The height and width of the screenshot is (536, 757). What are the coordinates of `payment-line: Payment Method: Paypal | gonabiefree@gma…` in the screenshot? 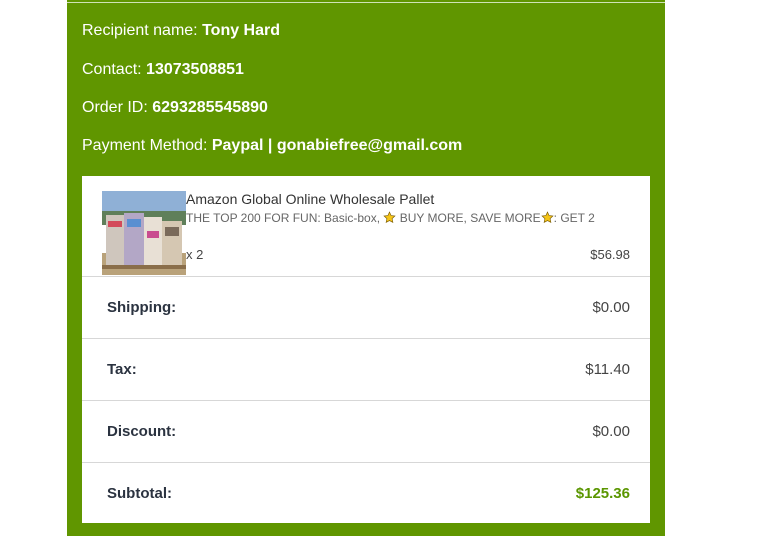 It's located at (272, 146).